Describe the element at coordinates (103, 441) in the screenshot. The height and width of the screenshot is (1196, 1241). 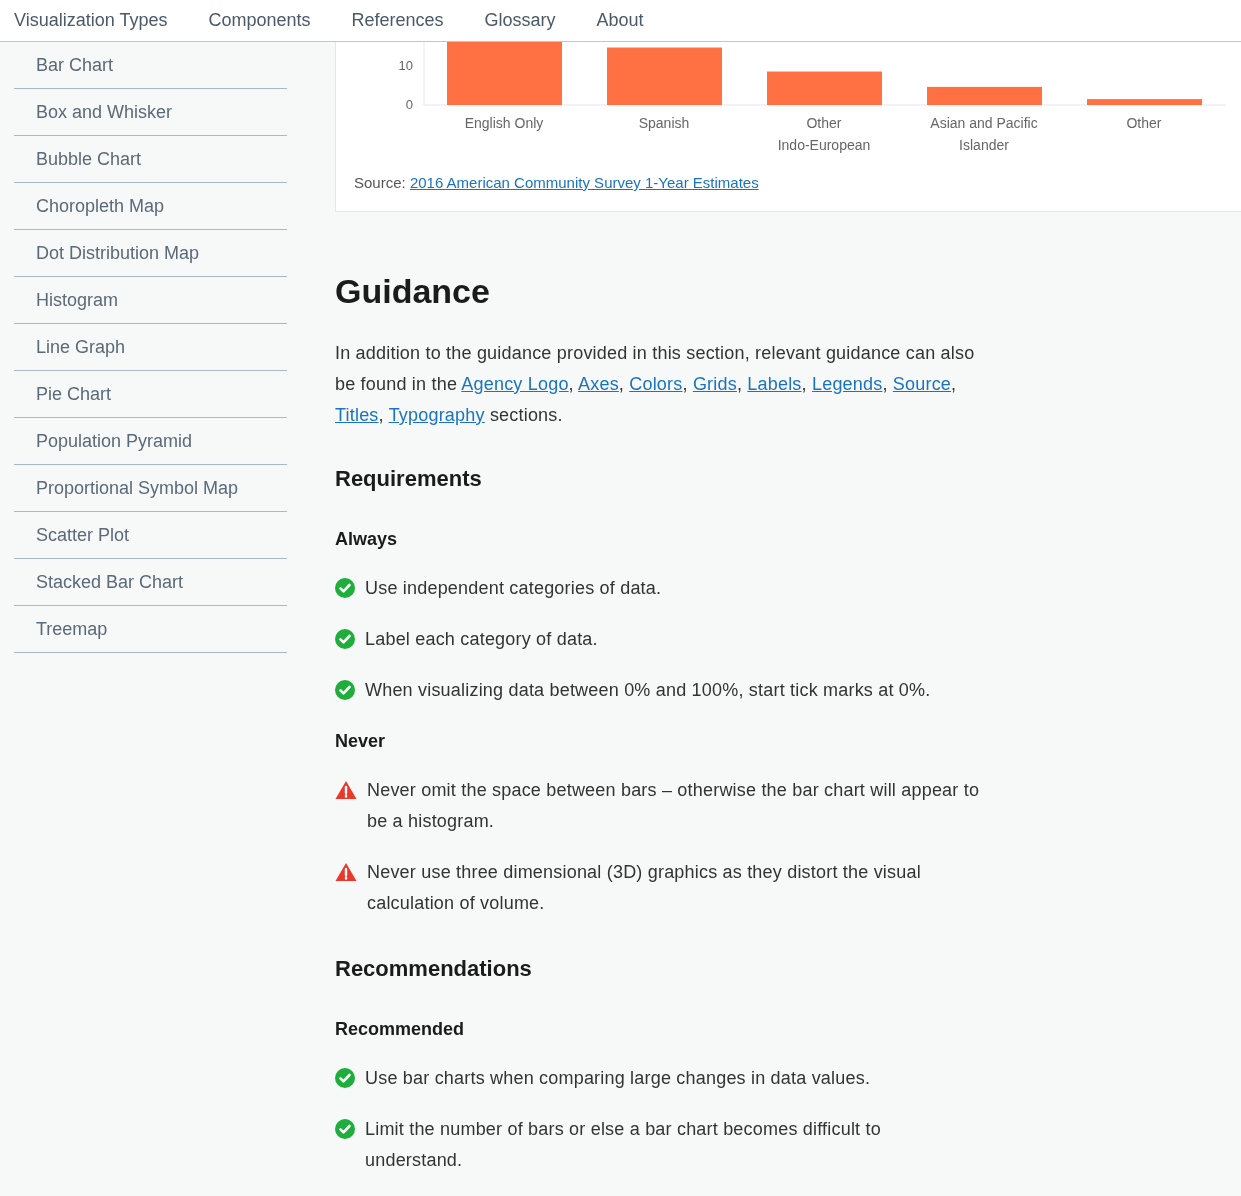
I see `sidebar-link: Population Pyramid` at that location.